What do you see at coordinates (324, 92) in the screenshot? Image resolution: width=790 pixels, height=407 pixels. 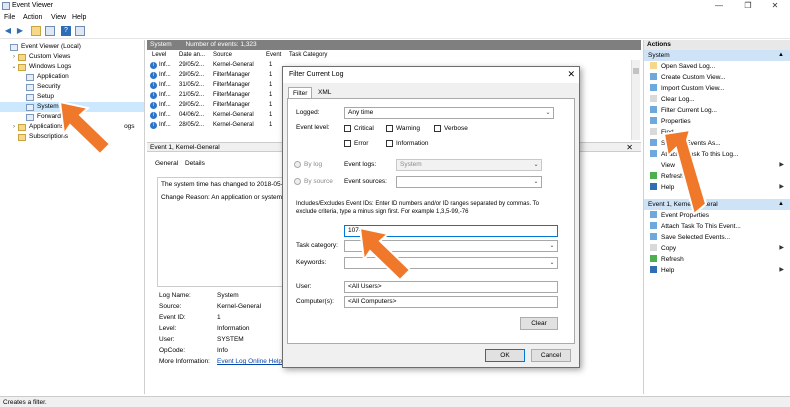 I see `tab-xml: XML` at bounding box center [324, 92].